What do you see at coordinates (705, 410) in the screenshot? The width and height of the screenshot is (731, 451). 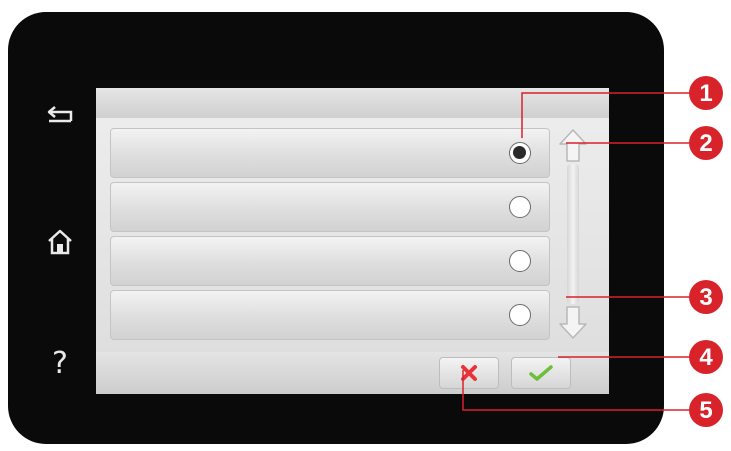 I see `callout-label-5: 5` at bounding box center [705, 410].